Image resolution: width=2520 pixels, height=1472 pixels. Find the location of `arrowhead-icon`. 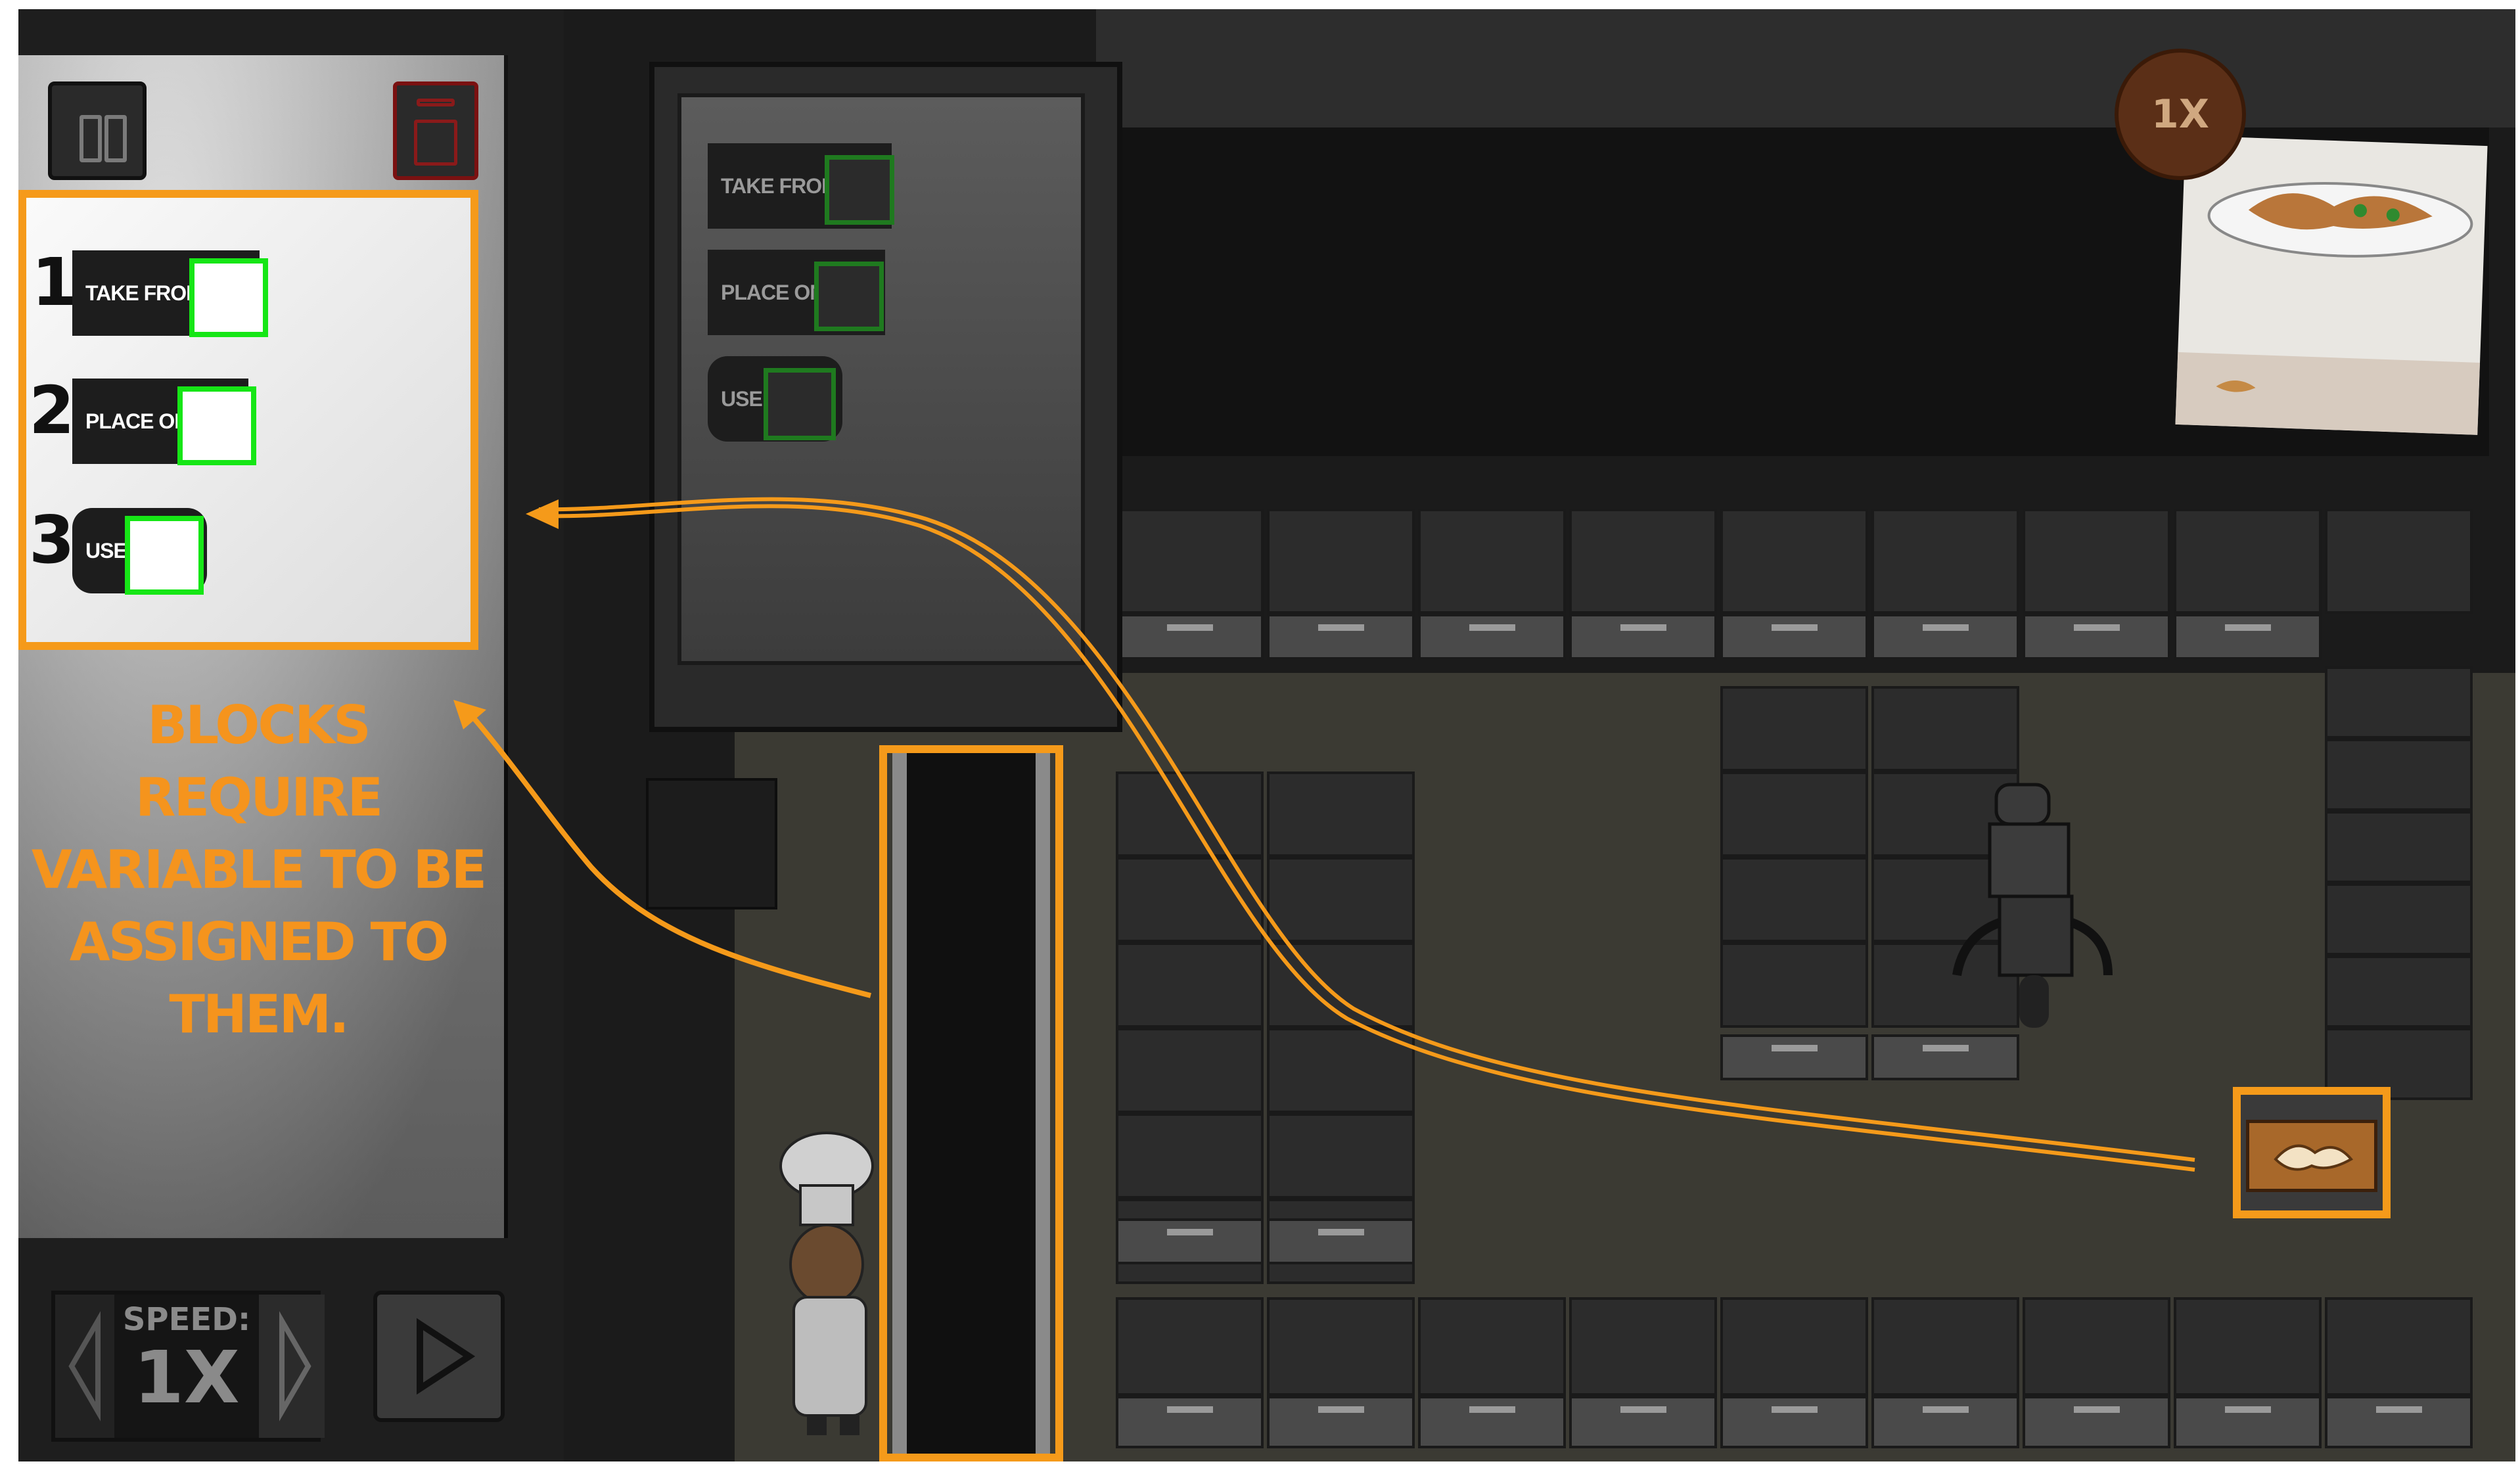

arrowhead-icon is located at coordinates (542, 514).